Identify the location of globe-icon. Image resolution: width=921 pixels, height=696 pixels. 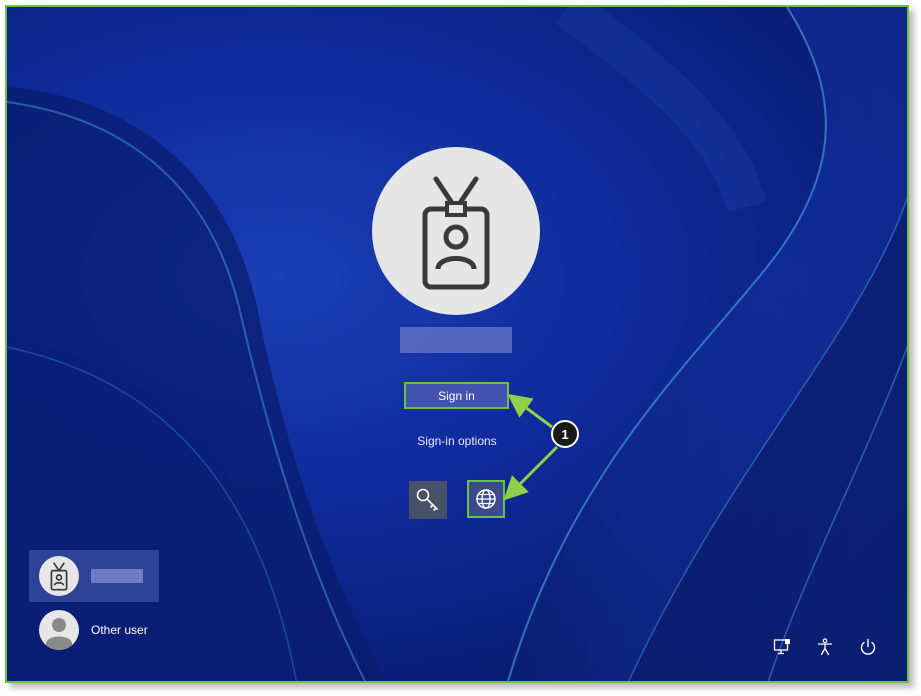
(486, 499).